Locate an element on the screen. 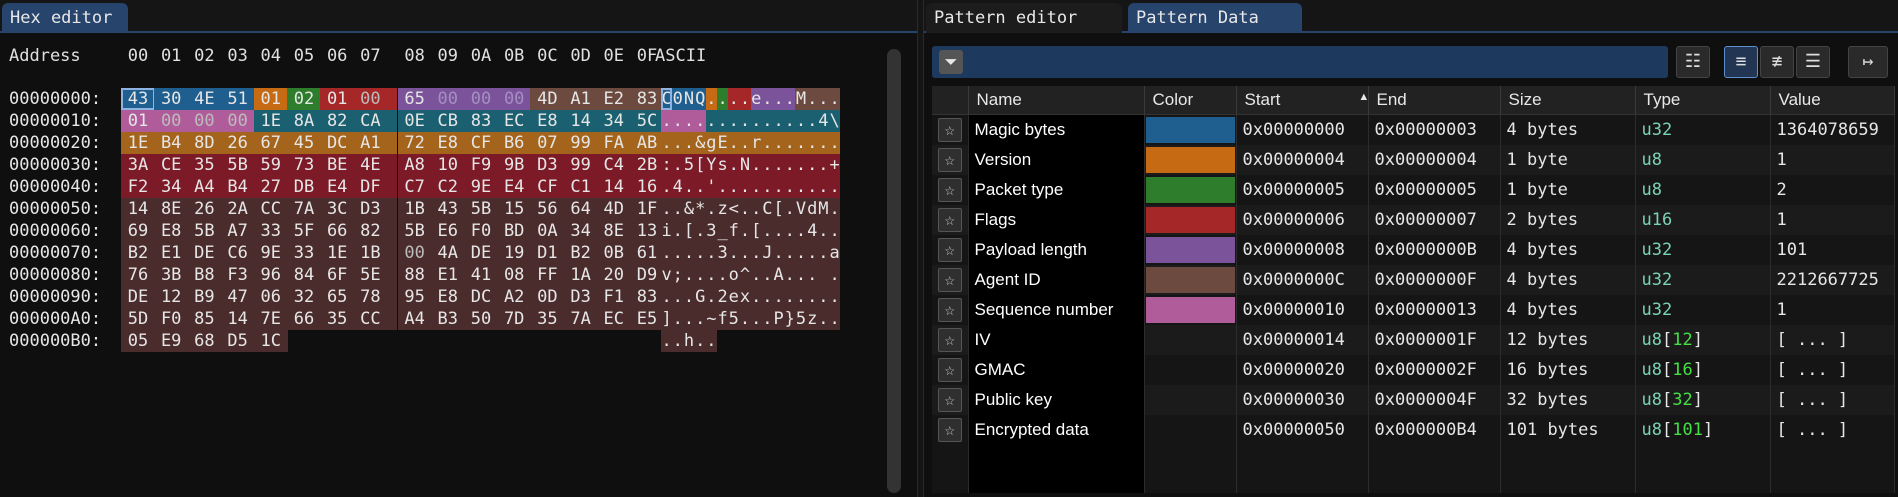 The width and height of the screenshot is (1898, 497). hex-byte: 2A is located at coordinates (237, 209).